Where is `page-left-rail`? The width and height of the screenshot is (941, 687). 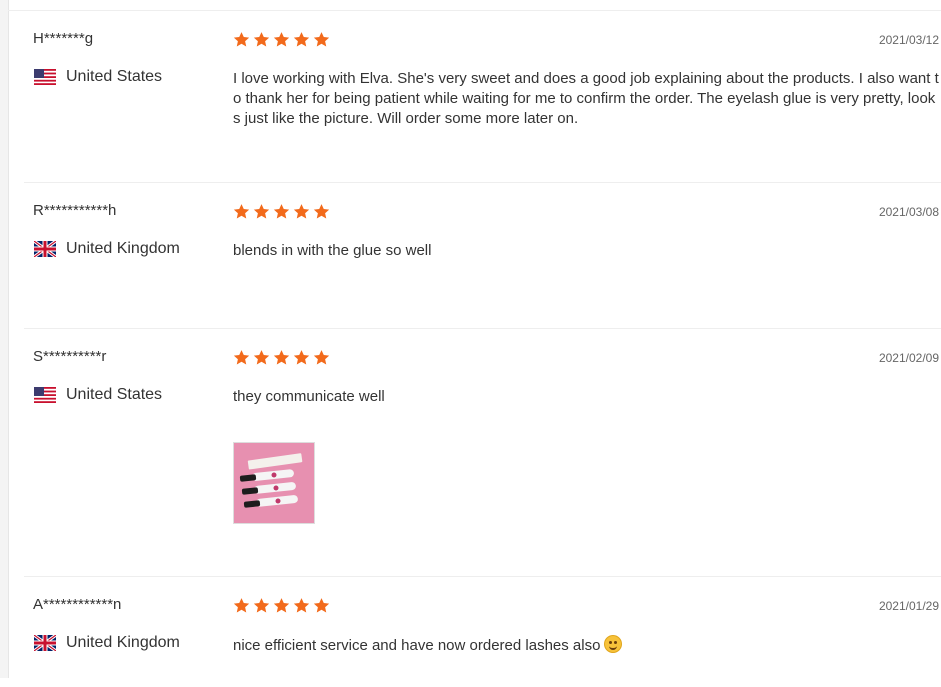
page-left-rail is located at coordinates (4, 339).